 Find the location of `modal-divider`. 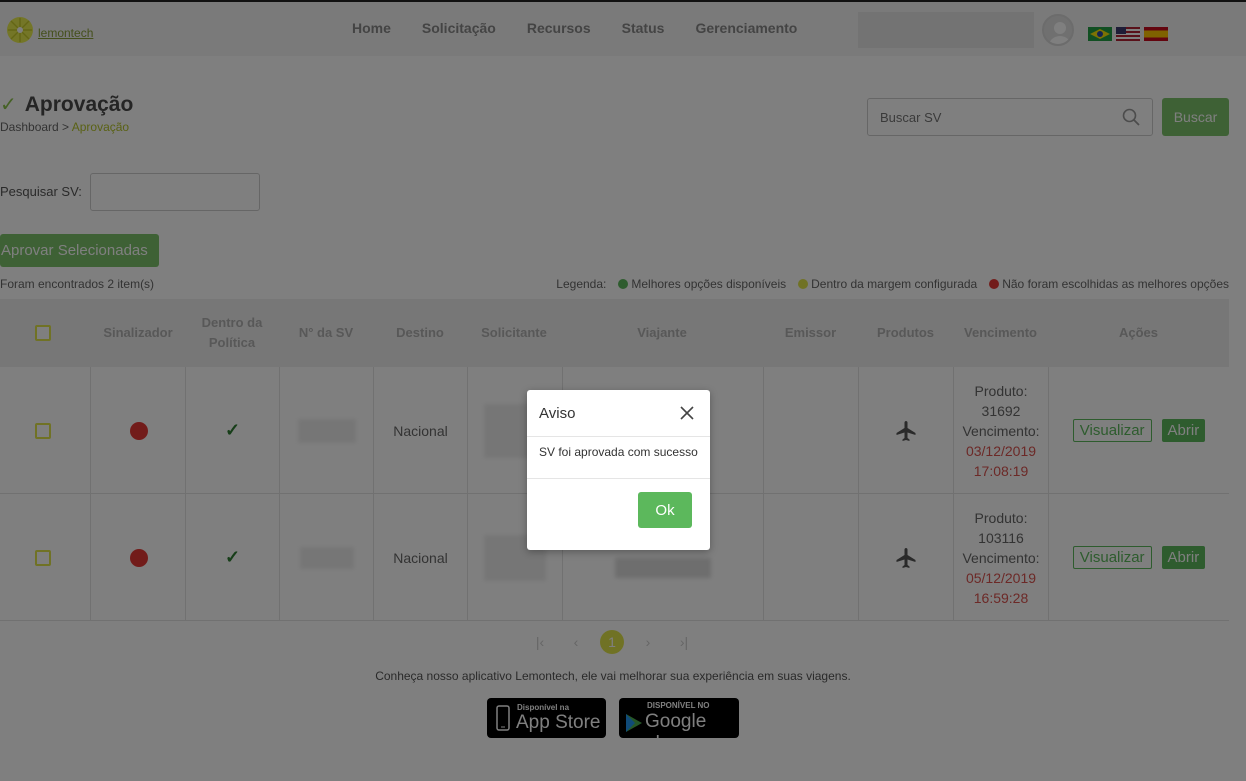

modal-divider is located at coordinates (618, 478).